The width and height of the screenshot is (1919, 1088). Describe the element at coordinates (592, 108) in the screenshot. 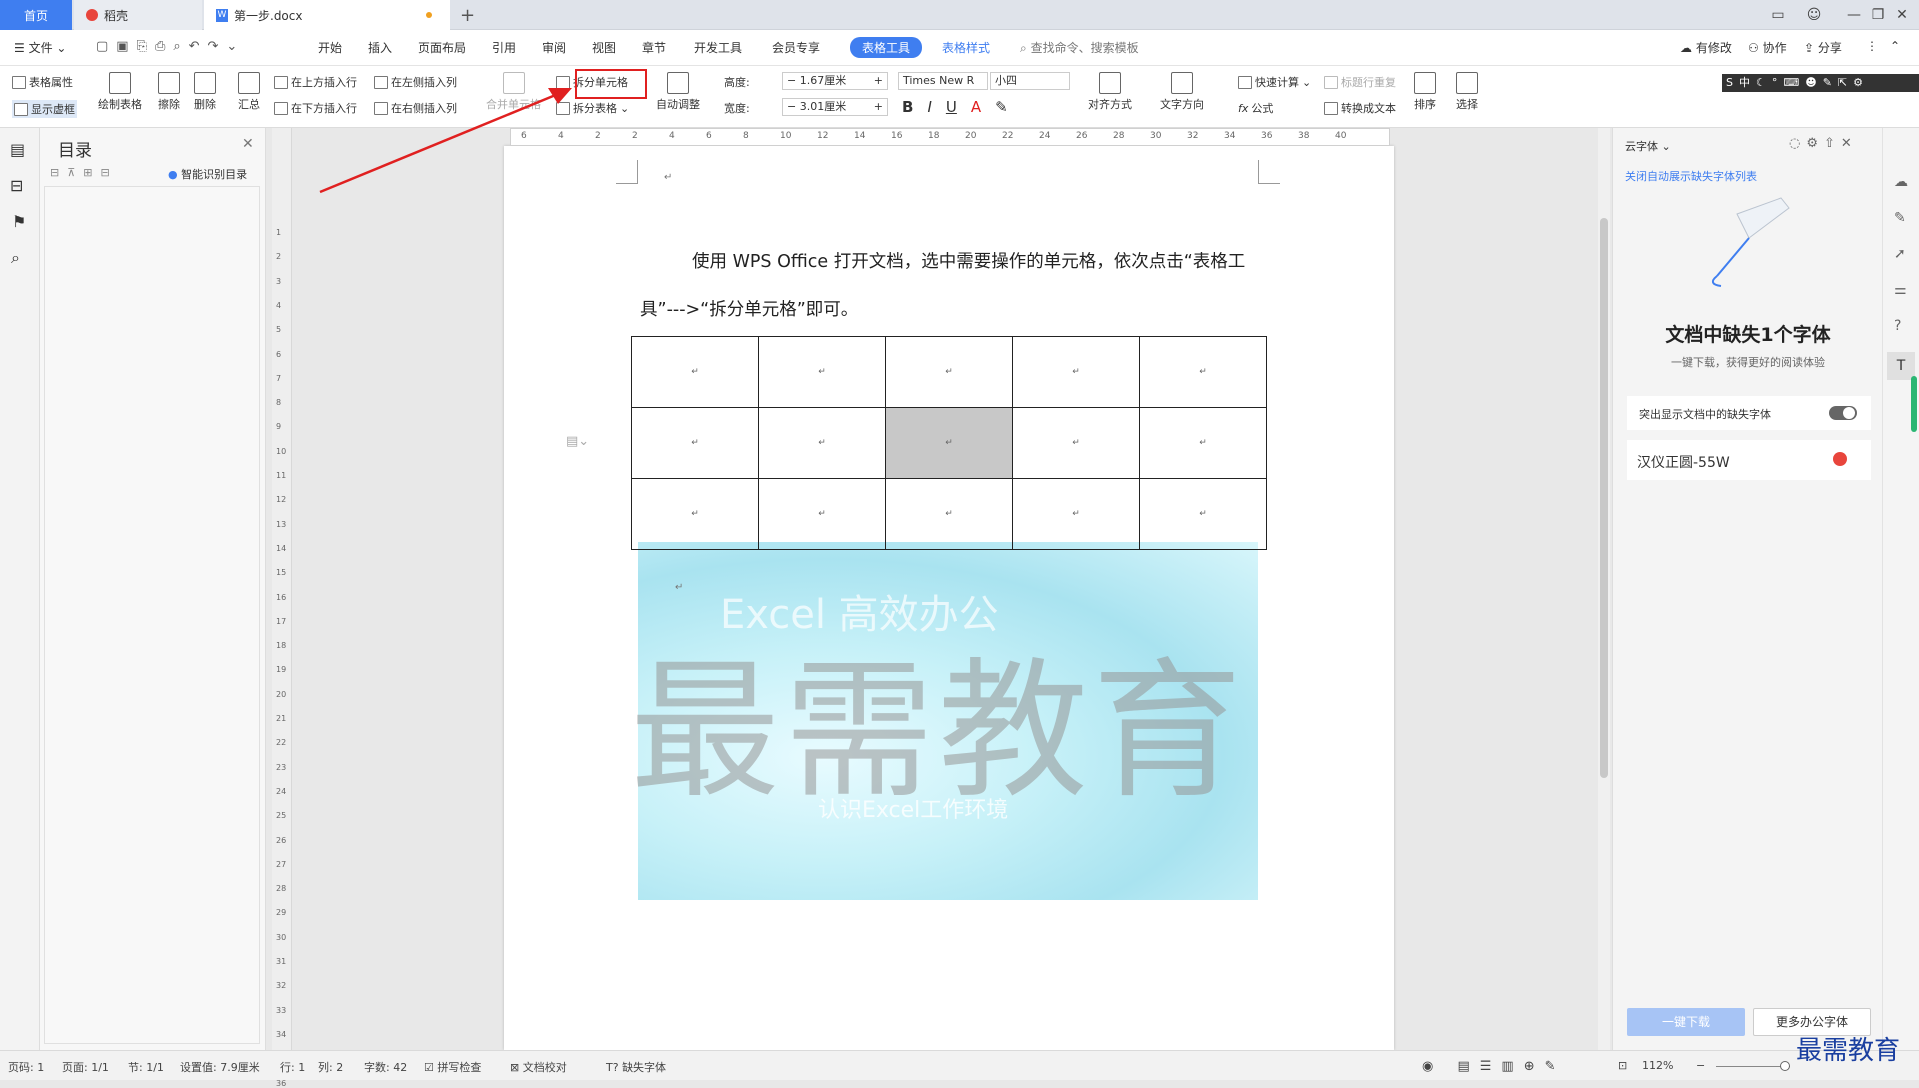

I see `split-table-button: 拆分表格 ⌄` at that location.